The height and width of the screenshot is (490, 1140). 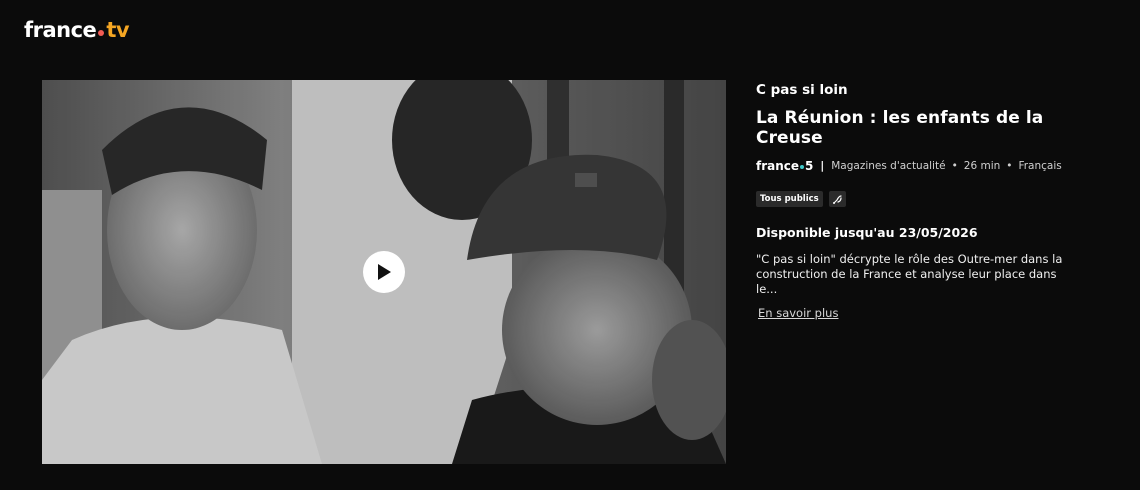 I want to click on logo-text-france: france, so click(x=60, y=30).